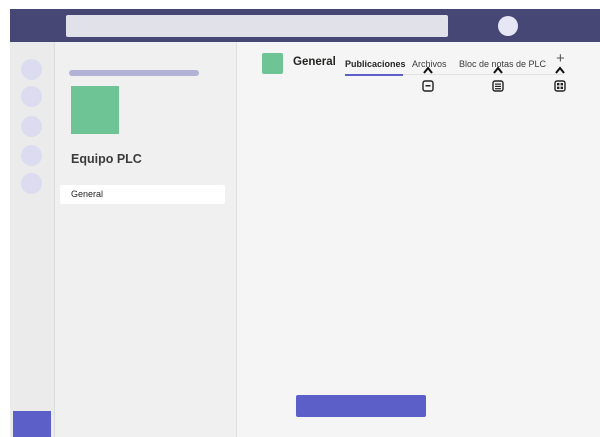 The image size is (600, 437). Describe the element at coordinates (272, 63) in the screenshot. I see `channel-logo` at that location.